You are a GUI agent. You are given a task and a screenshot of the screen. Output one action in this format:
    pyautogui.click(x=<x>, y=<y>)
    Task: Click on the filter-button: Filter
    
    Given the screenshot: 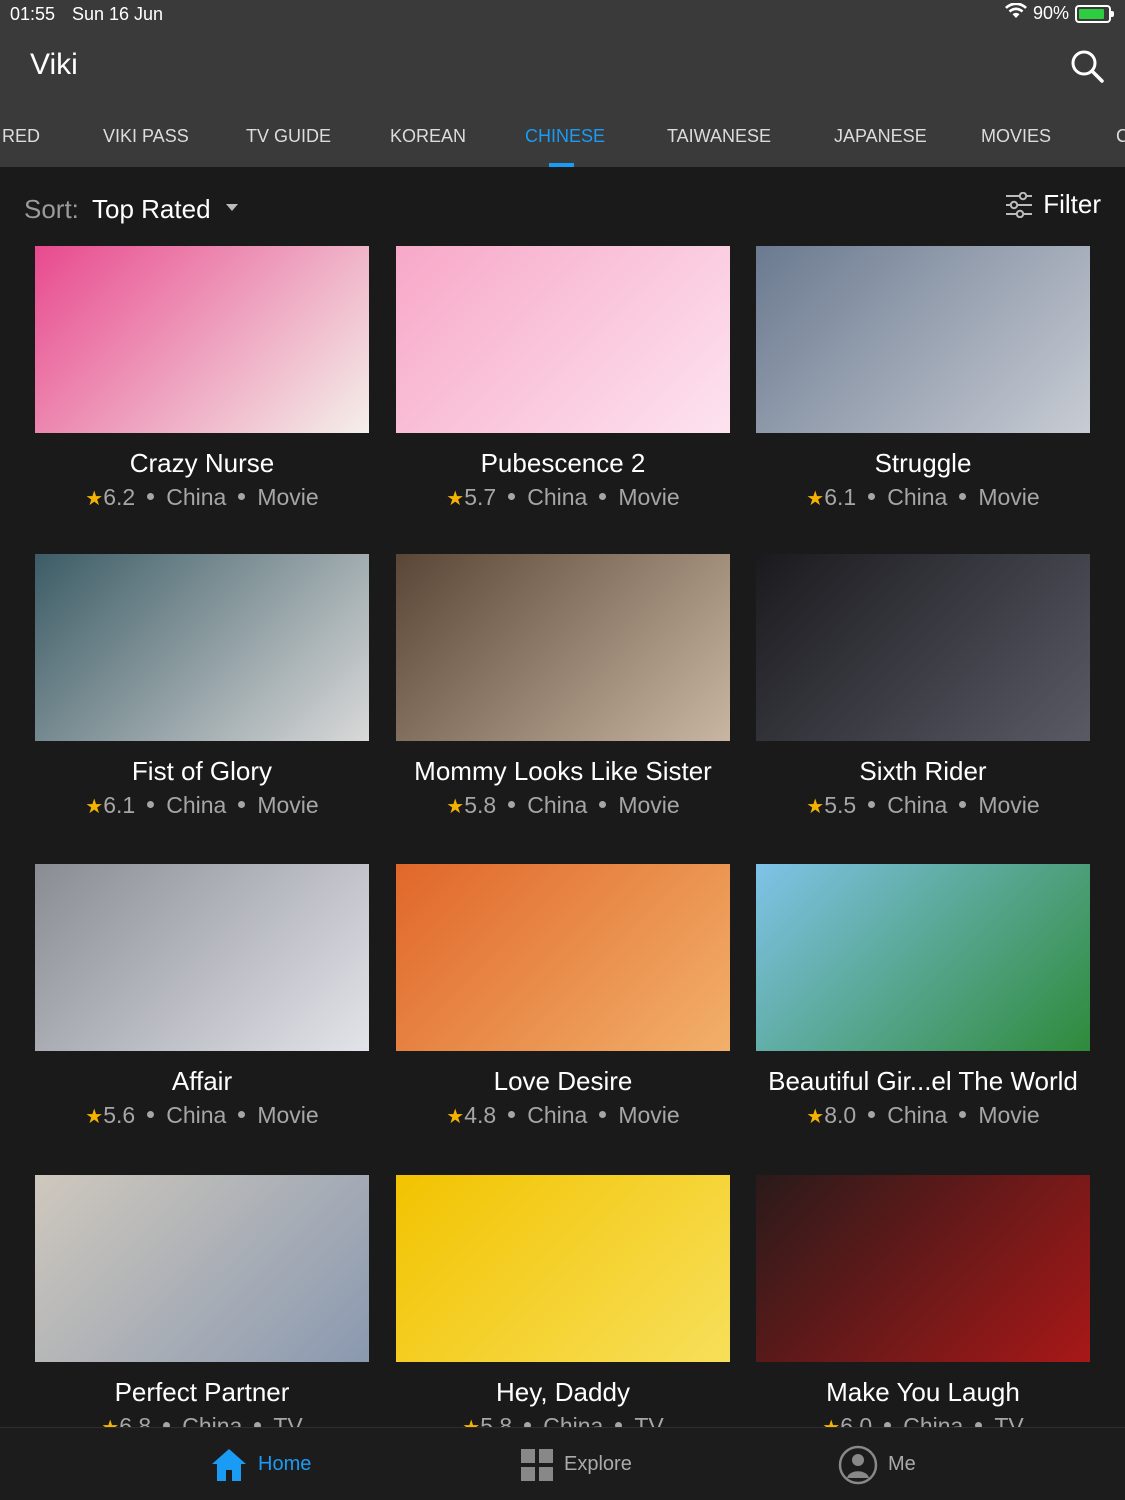 What is the action you would take?
    pyautogui.click(x=1053, y=204)
    